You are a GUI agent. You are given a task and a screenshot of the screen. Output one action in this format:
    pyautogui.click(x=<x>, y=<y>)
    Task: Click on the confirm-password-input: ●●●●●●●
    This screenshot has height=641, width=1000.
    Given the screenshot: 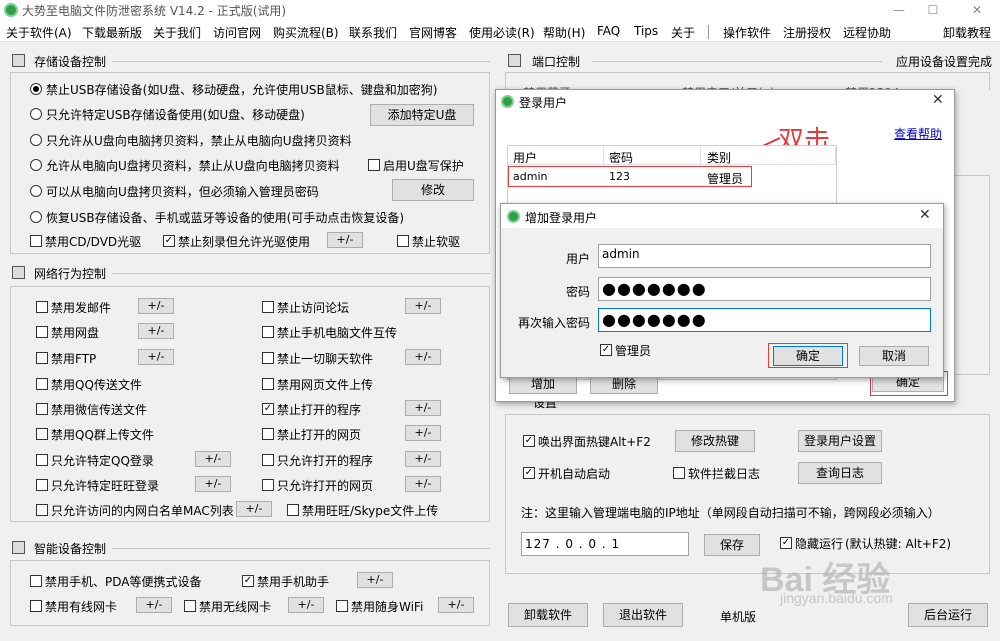 What is the action you would take?
    pyautogui.click(x=764, y=320)
    